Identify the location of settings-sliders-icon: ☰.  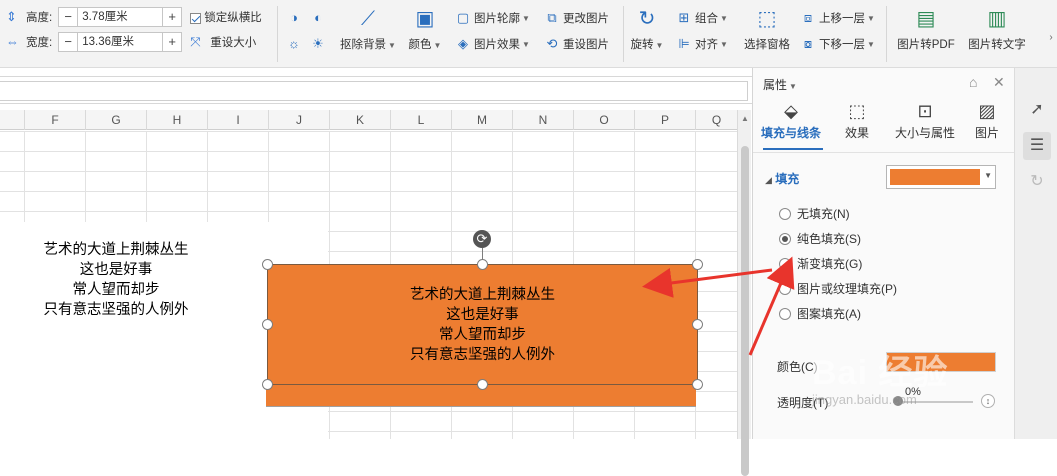
(1037, 146).